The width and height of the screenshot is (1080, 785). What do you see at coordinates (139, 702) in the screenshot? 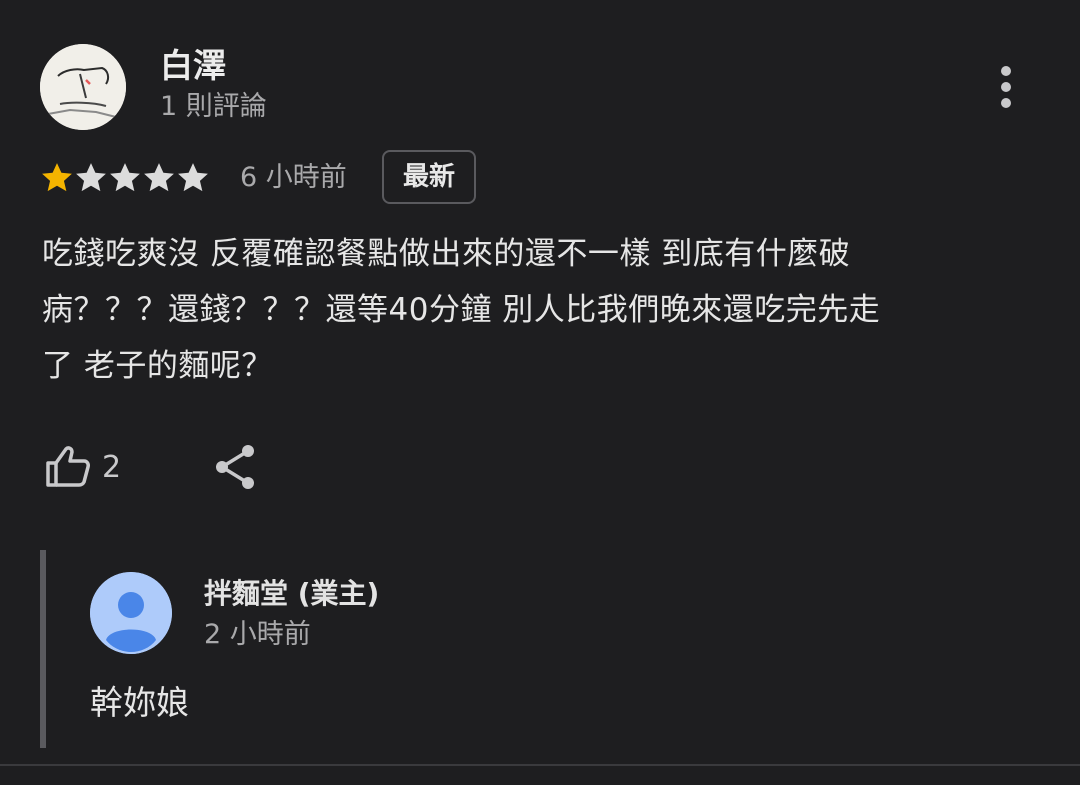
I see `owner-reply-text: 幹妳娘` at bounding box center [139, 702].